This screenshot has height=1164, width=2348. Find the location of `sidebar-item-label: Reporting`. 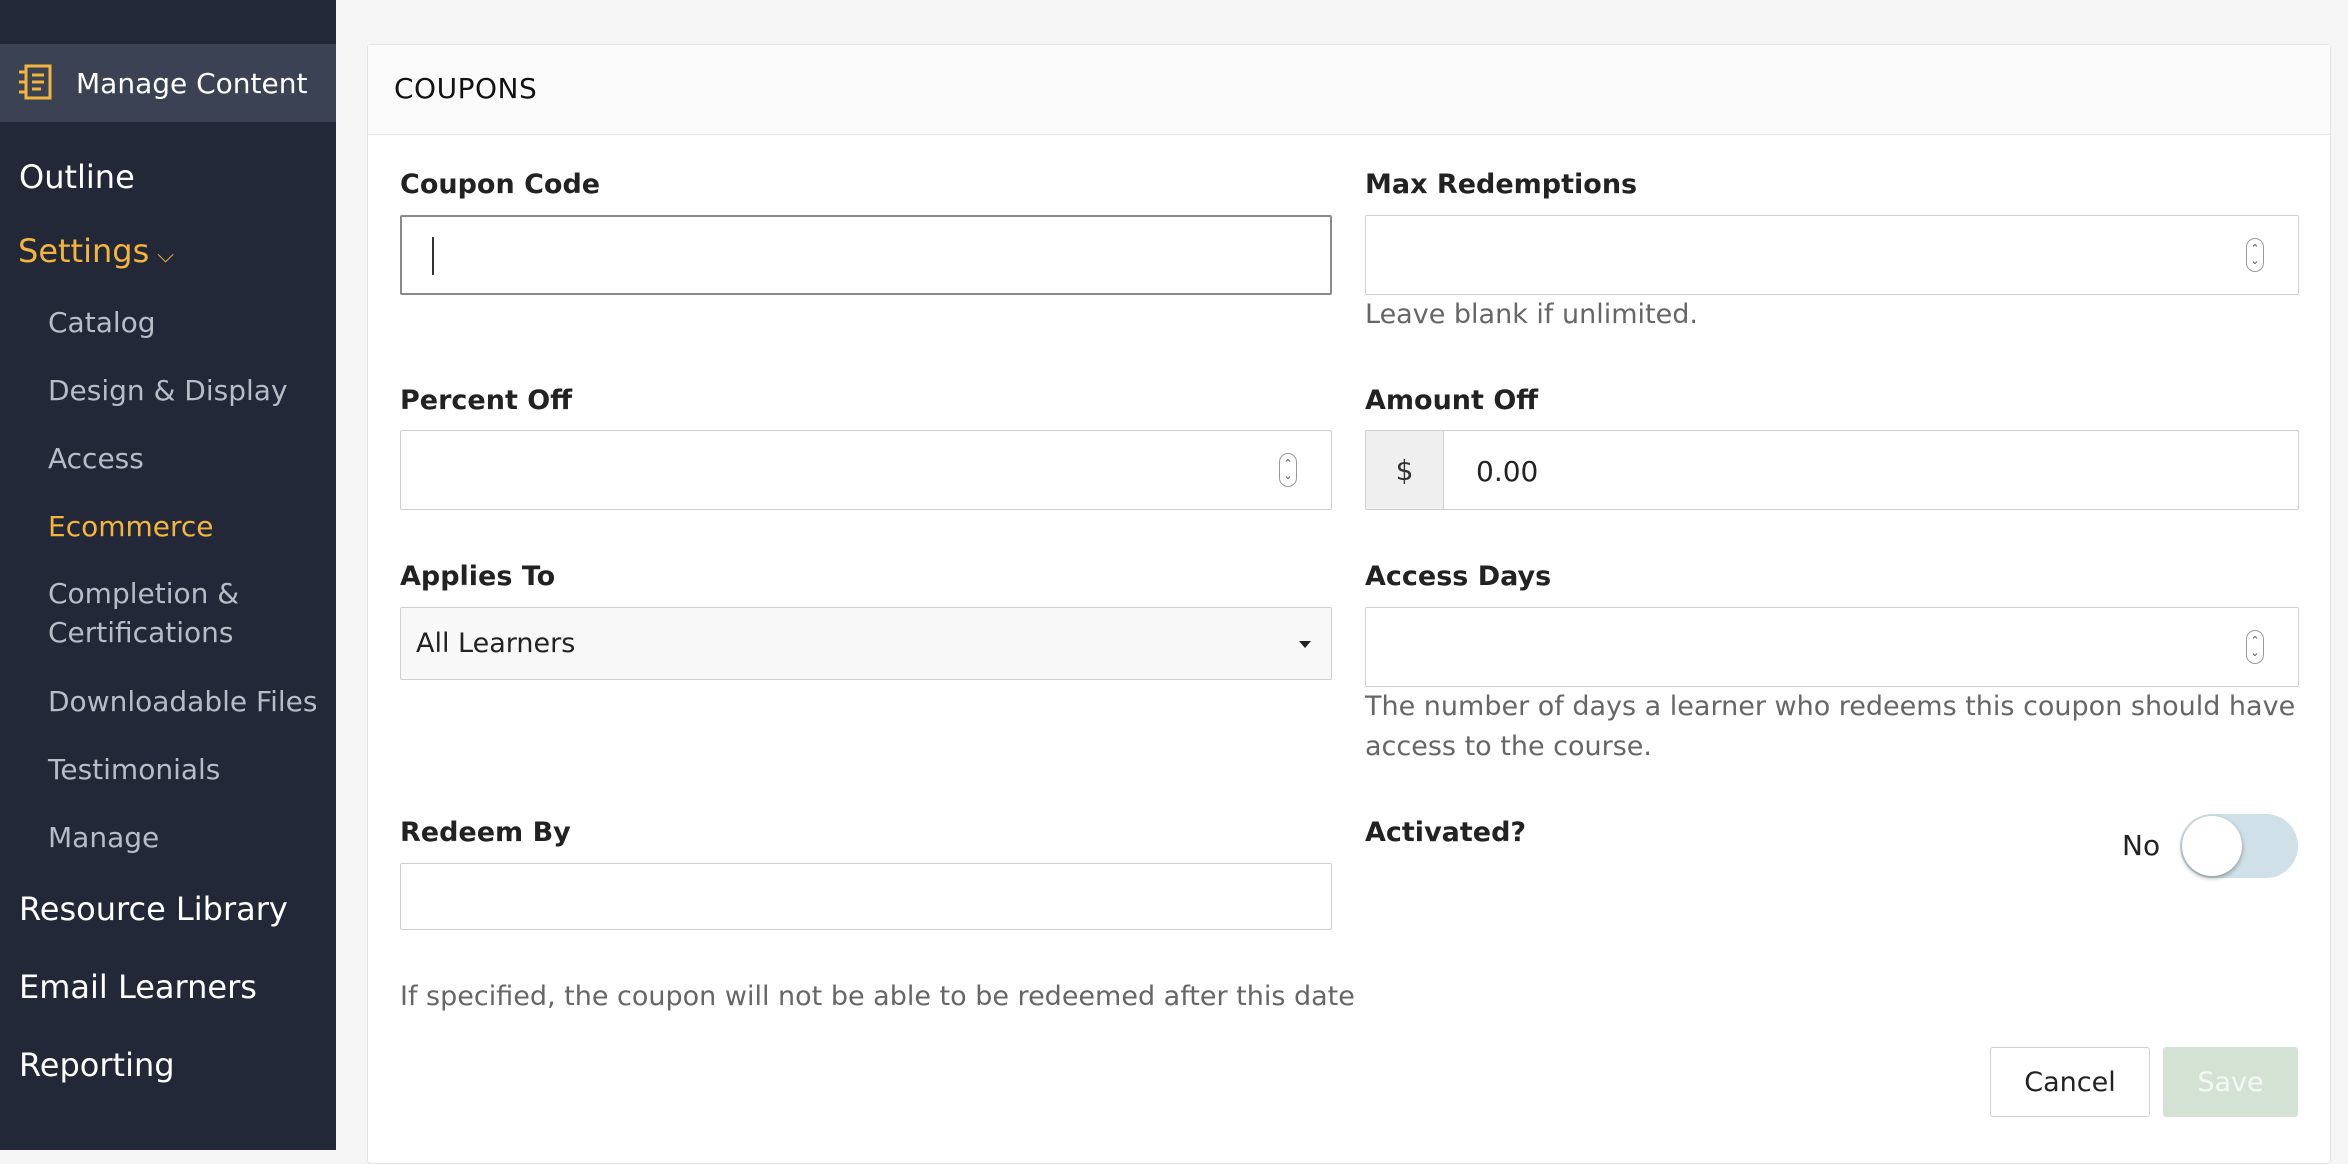

sidebar-item-label: Reporting is located at coordinates (97, 1065).